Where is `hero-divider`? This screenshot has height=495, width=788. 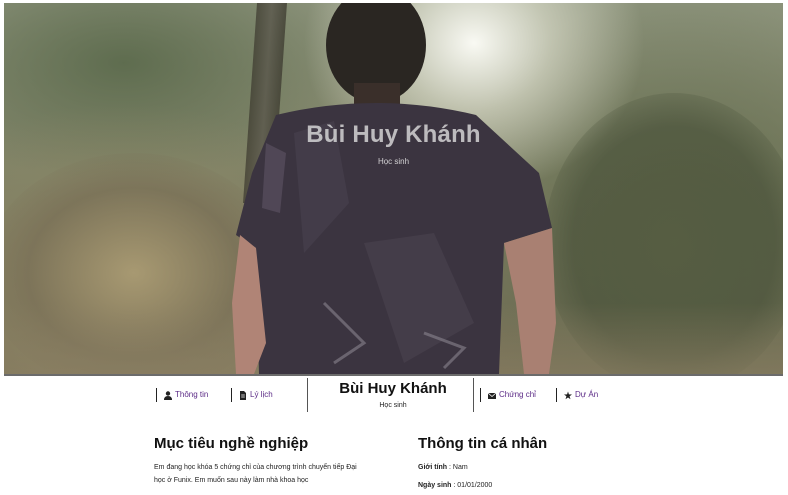
hero-divider is located at coordinates (393, 375).